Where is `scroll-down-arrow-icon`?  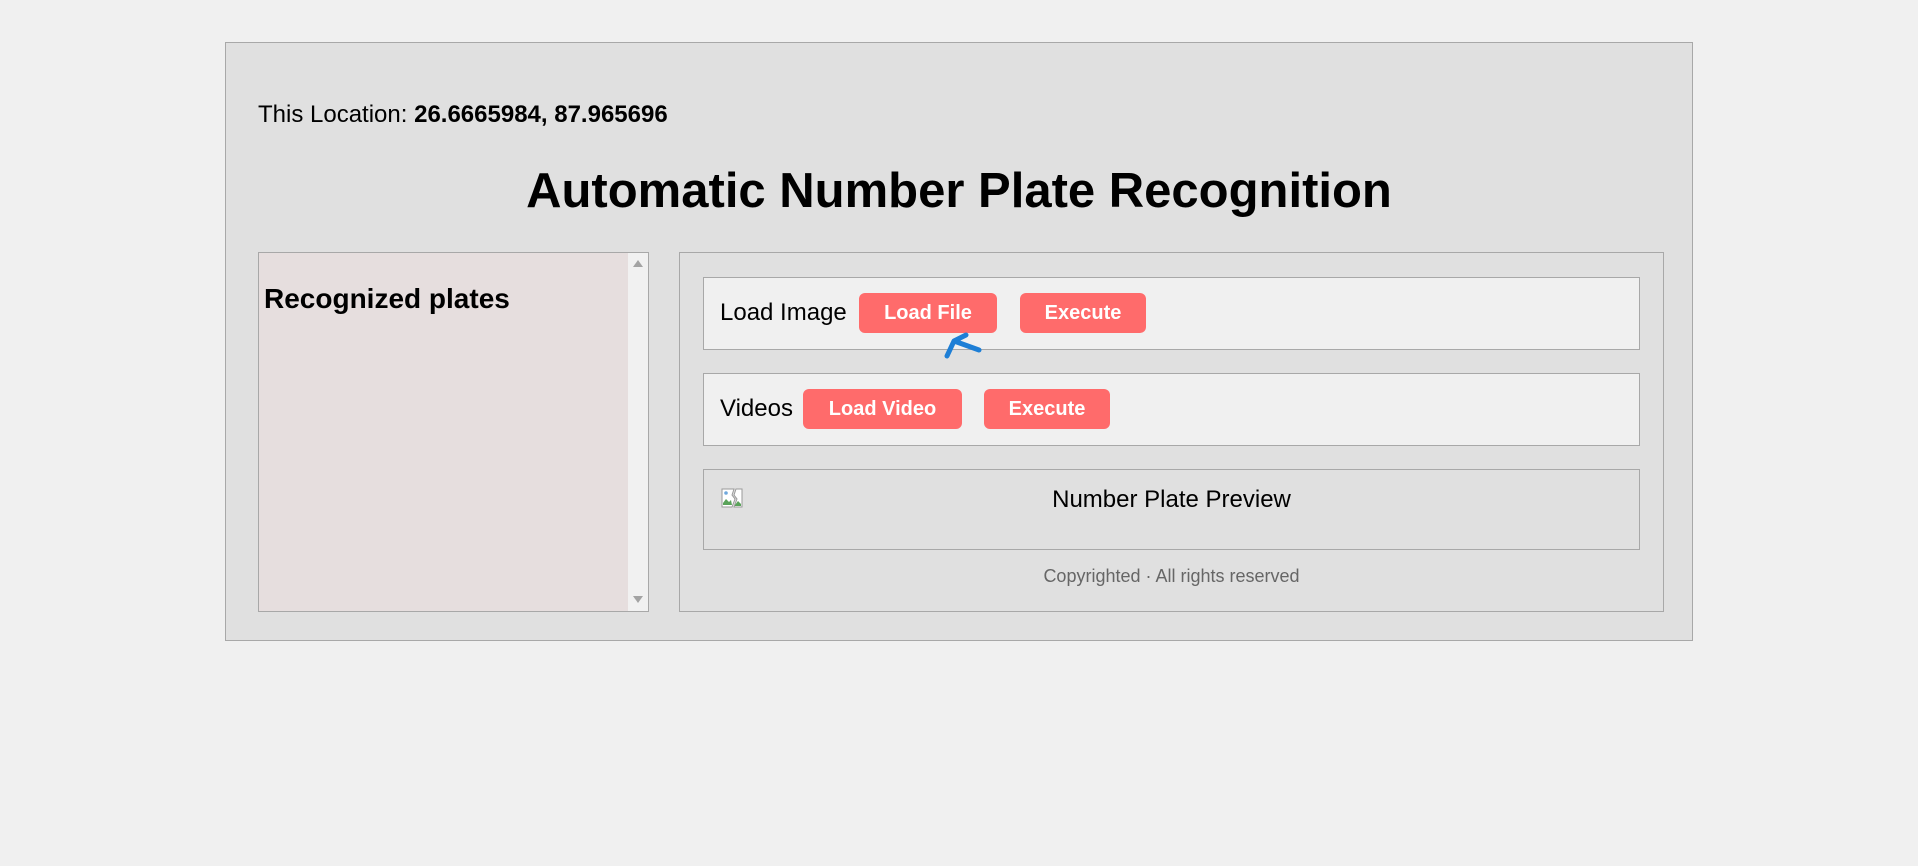 scroll-down-arrow-icon is located at coordinates (638, 599).